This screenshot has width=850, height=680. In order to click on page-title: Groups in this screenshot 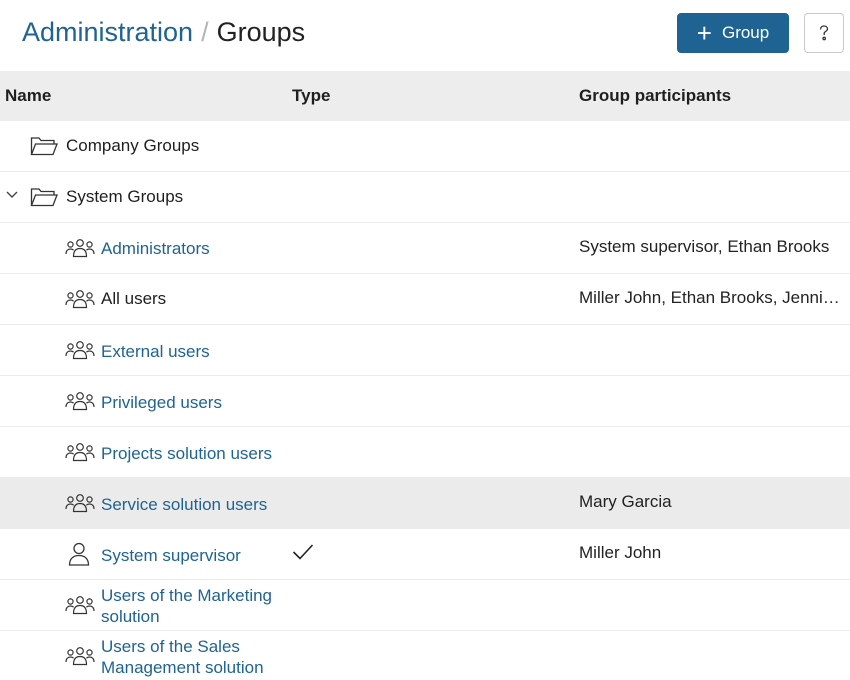, I will do `click(261, 32)`.